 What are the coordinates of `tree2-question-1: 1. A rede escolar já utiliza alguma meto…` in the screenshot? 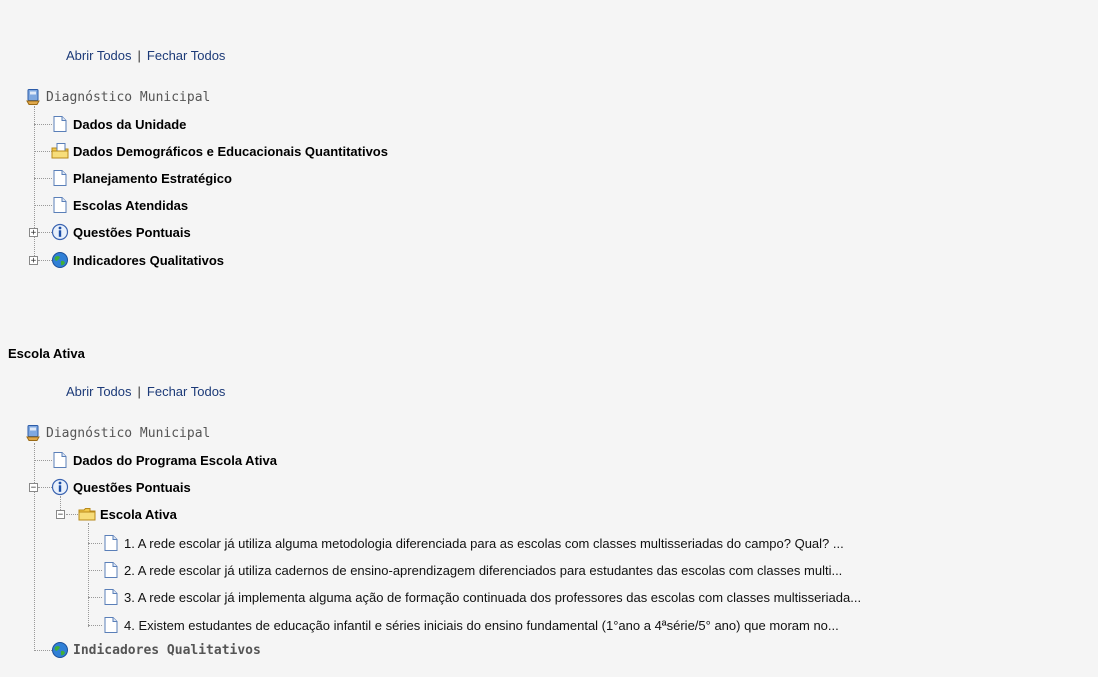 It's located at (473, 543).